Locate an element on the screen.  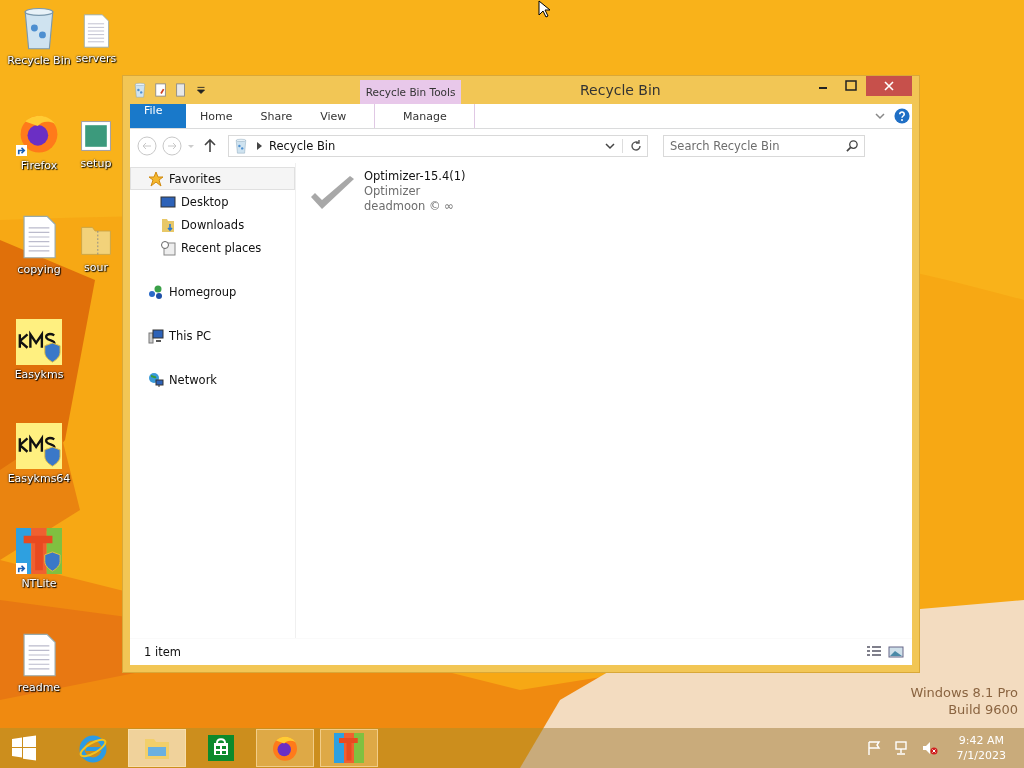
flag-icon is located at coordinates (873, 748).